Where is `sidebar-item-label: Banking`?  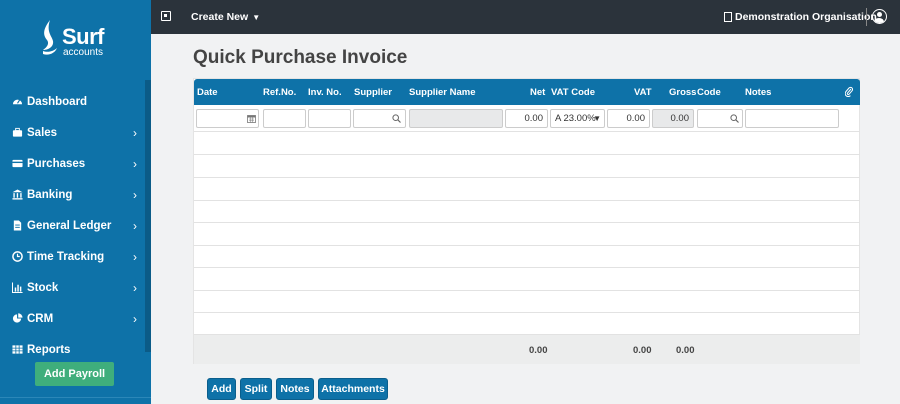 sidebar-item-label: Banking is located at coordinates (50, 194).